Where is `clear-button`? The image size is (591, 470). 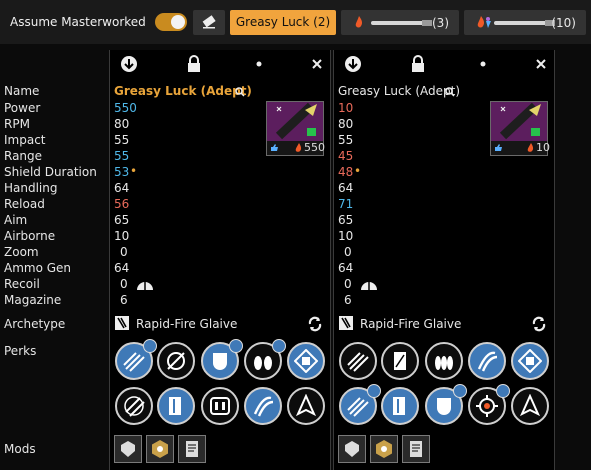 clear-button is located at coordinates (209, 22).